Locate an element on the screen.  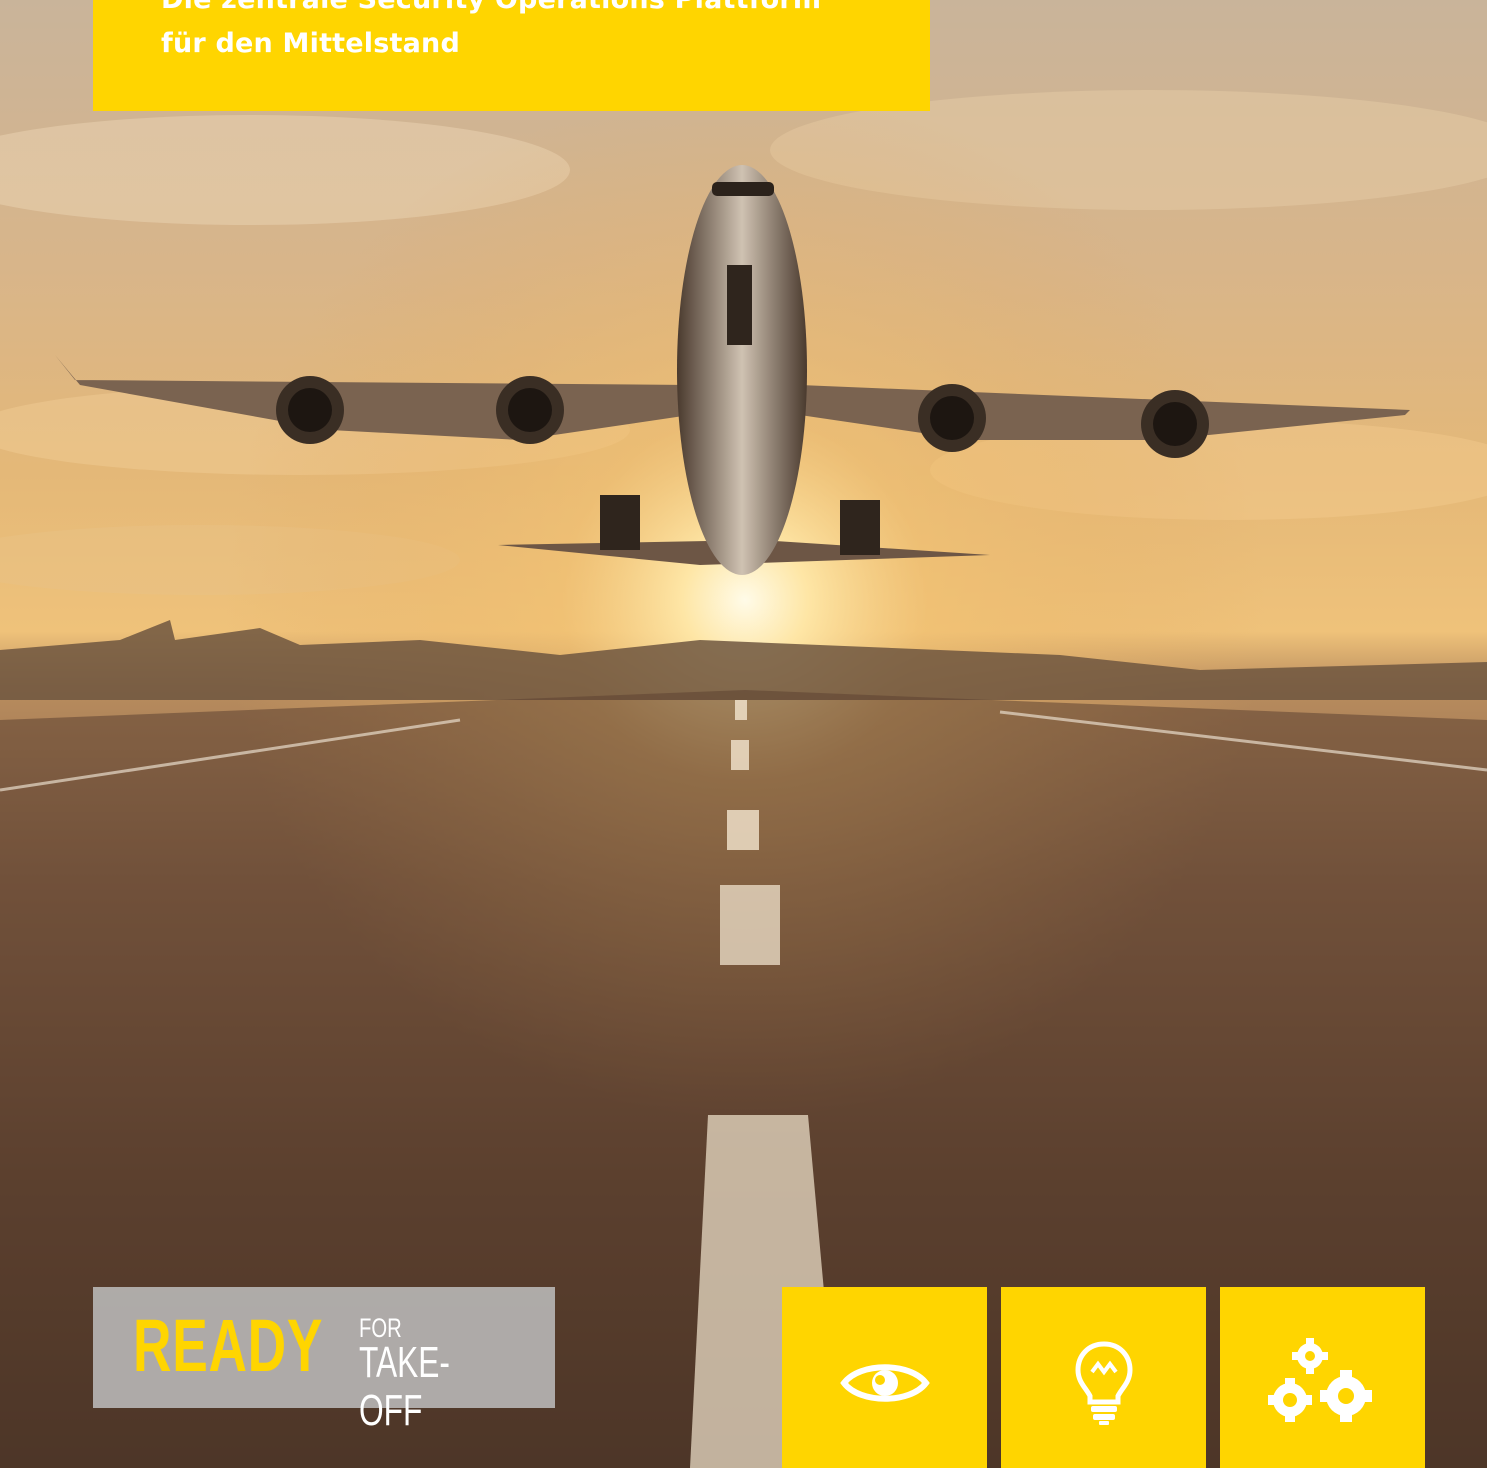
gears-icon is located at coordinates (1319, 1379).